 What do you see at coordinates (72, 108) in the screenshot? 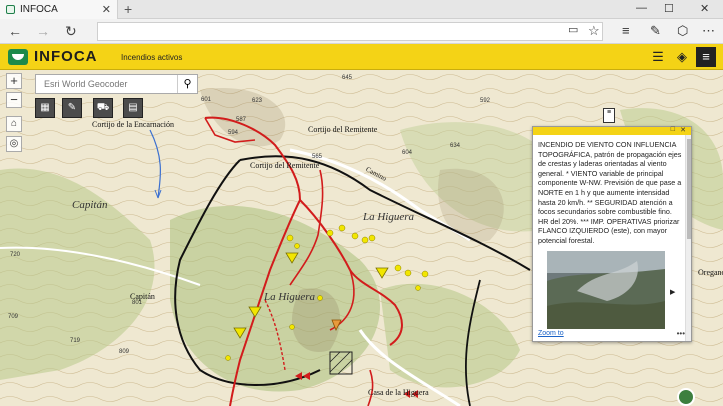
I see `pencil-tool-icon: ✎` at bounding box center [72, 108].